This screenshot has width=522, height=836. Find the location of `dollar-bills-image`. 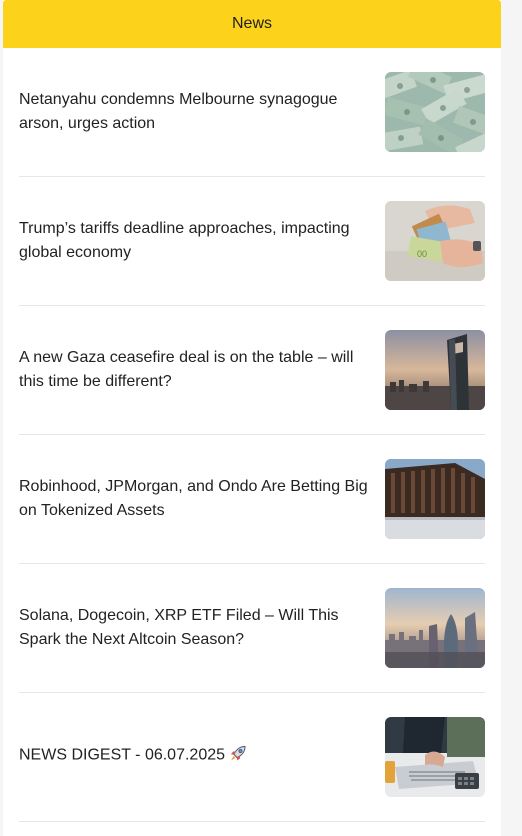

dollar-bills-image is located at coordinates (435, 112).